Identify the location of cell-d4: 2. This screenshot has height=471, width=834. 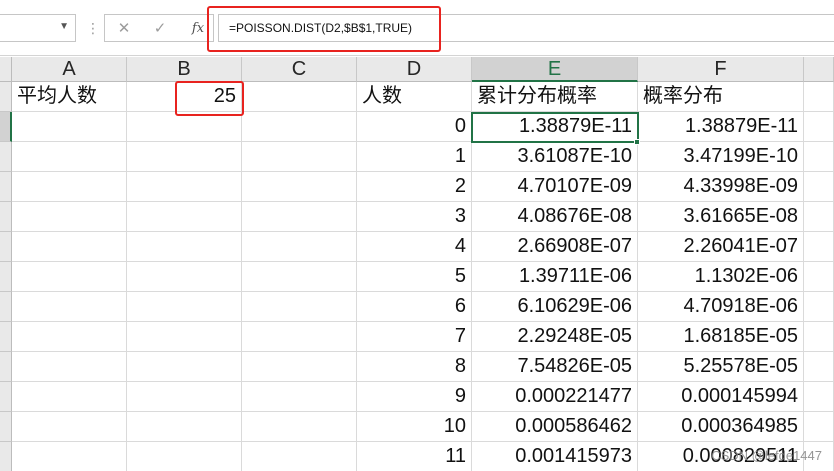
(414, 187).